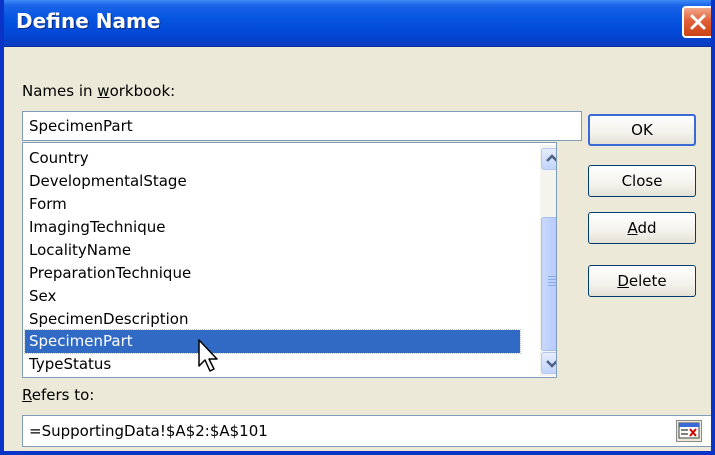 This screenshot has height=455, width=715. Describe the element at coordinates (142, 91) in the screenshot. I see `names-label-suffix: orkbook:` at that location.